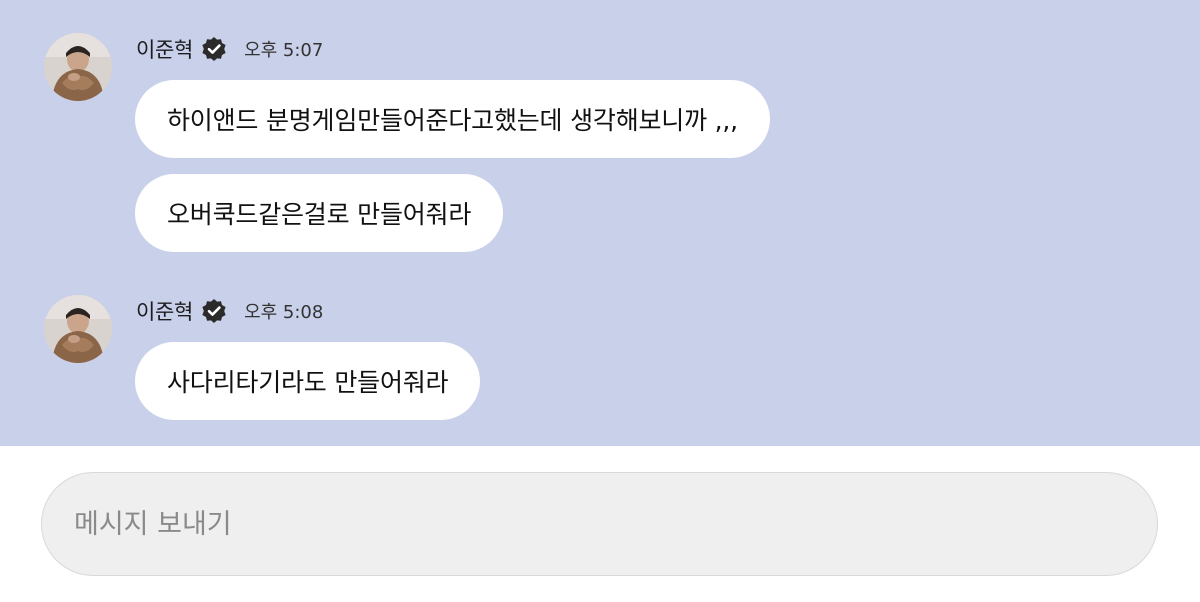 The width and height of the screenshot is (1200, 602). I want to click on sender-row: 이준혁 오후 5:07, so click(229, 49).